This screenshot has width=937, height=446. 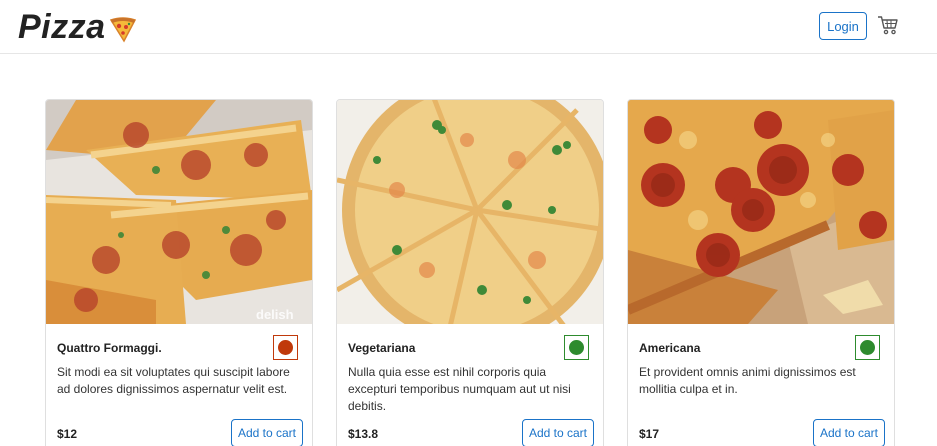 What do you see at coordinates (62, 27) in the screenshot?
I see `brand-name: Pizza` at bounding box center [62, 27].